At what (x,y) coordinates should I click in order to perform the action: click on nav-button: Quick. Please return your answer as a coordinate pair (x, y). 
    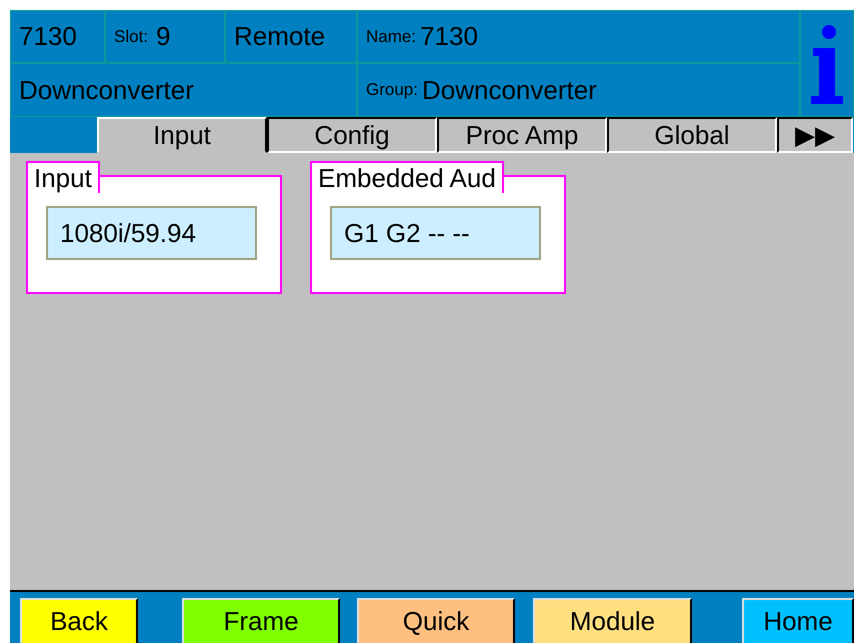
    Looking at the image, I should click on (436, 620).